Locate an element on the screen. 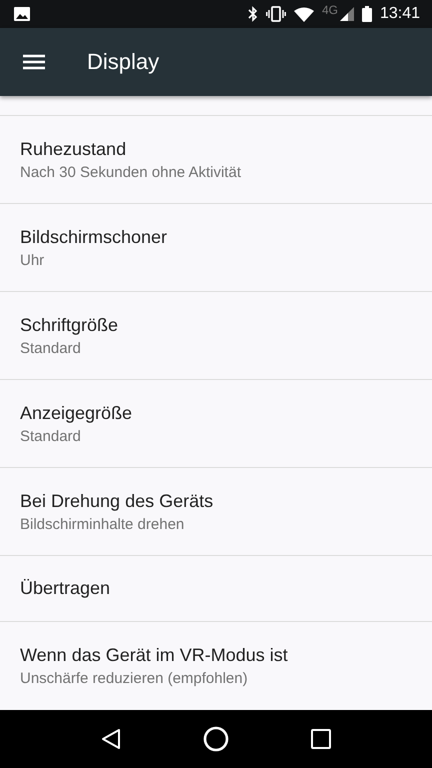 The image size is (432, 768). setting-title: Anzeigegröße is located at coordinates (76, 413).